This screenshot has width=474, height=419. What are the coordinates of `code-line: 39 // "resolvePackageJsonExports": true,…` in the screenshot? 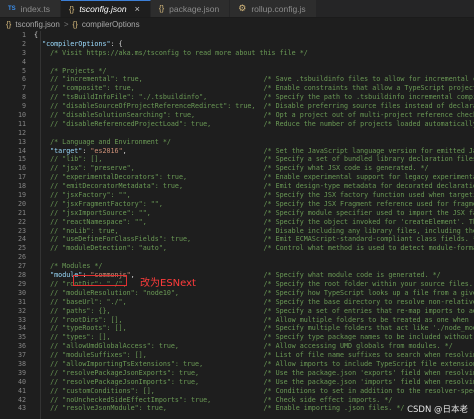 It's located at (237, 373).